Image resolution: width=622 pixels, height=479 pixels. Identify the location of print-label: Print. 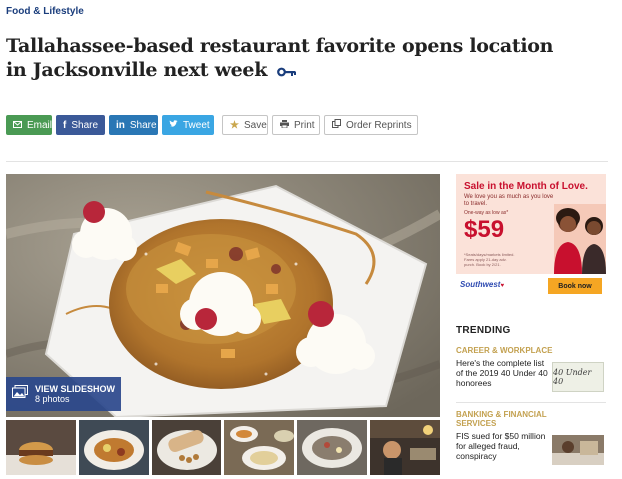
(304, 125).